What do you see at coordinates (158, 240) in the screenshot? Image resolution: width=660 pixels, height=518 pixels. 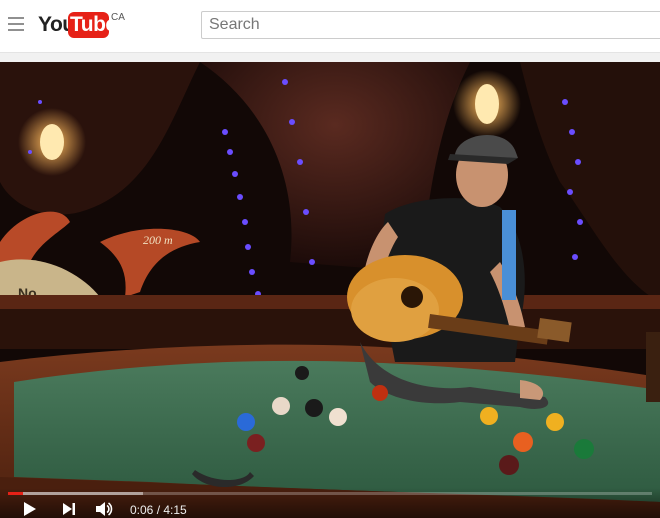 I see `scene-sign-text: 200 m` at bounding box center [158, 240].